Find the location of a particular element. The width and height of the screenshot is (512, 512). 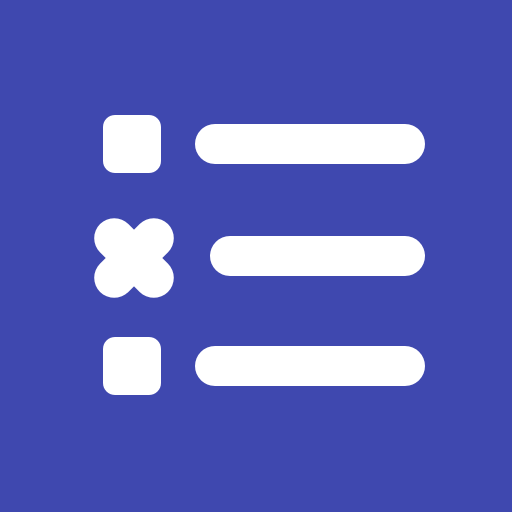

cross-mark-icon is located at coordinates (134, 258).